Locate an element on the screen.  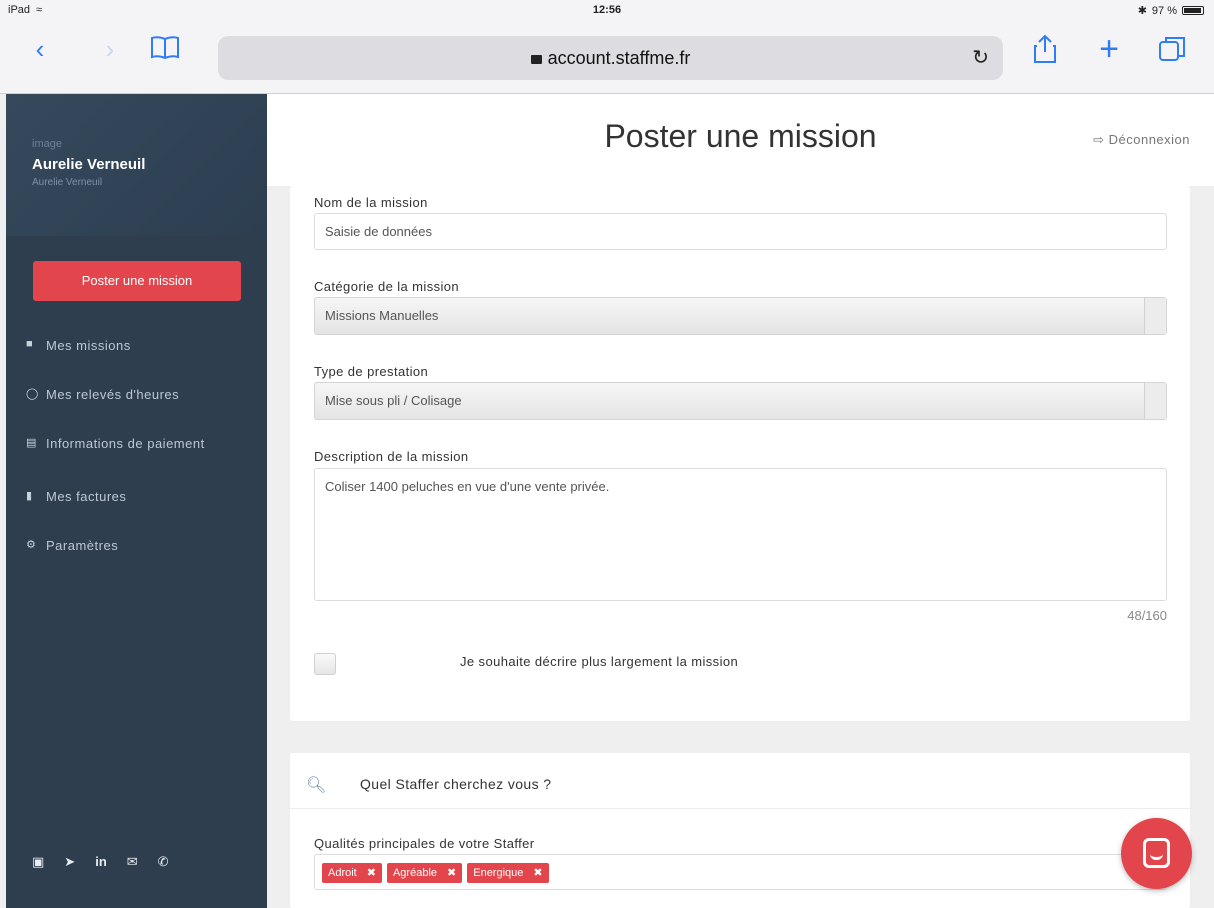
url-text: account.staffme.fr is located at coordinates (619, 58).